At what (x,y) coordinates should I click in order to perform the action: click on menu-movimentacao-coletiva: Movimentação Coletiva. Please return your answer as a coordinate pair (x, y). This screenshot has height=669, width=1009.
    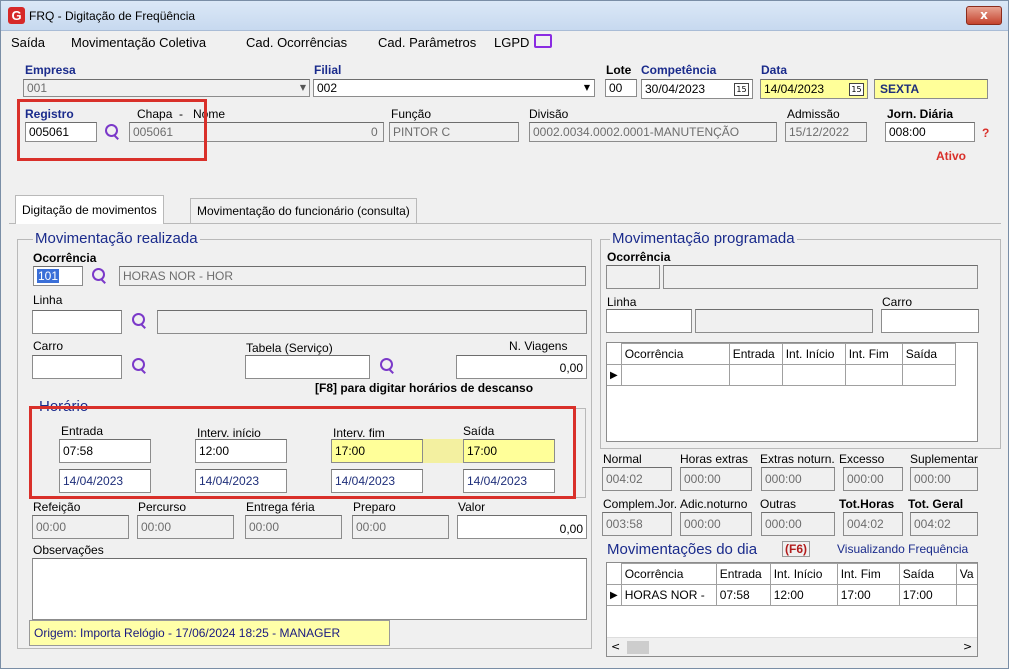
    Looking at the image, I should click on (138, 42).